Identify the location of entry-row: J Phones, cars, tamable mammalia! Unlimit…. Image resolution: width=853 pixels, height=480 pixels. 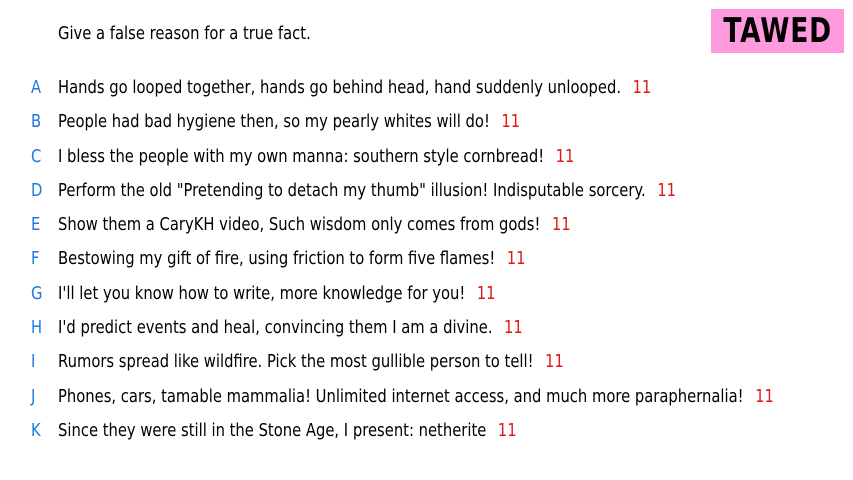
(426, 400).